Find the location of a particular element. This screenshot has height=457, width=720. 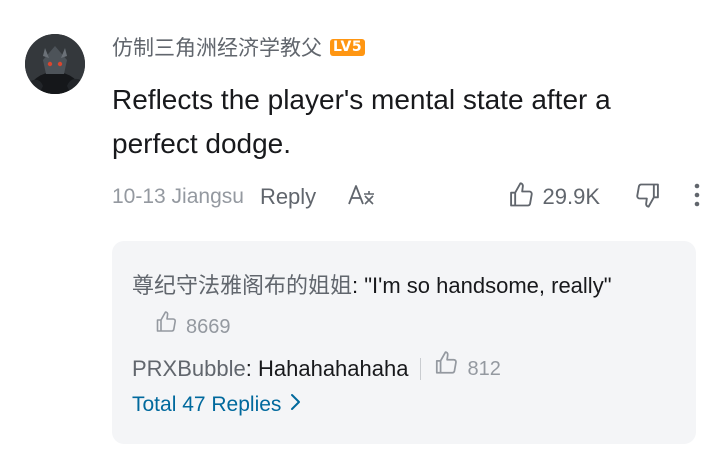

reply-text: "I'm so handsome, really" is located at coordinates (488, 285).